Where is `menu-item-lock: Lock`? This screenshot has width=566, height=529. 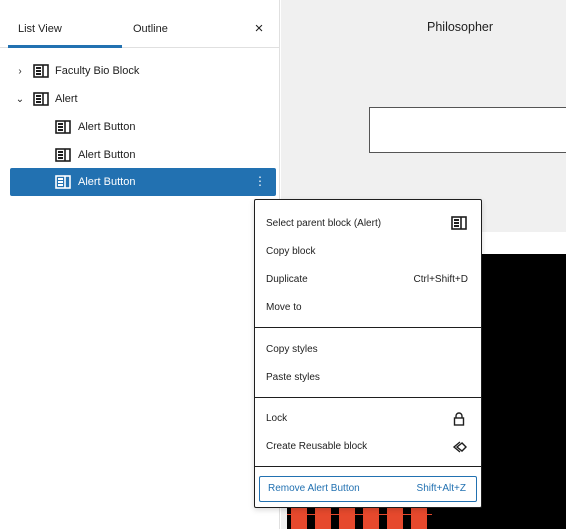 menu-item-lock: Lock is located at coordinates (368, 419).